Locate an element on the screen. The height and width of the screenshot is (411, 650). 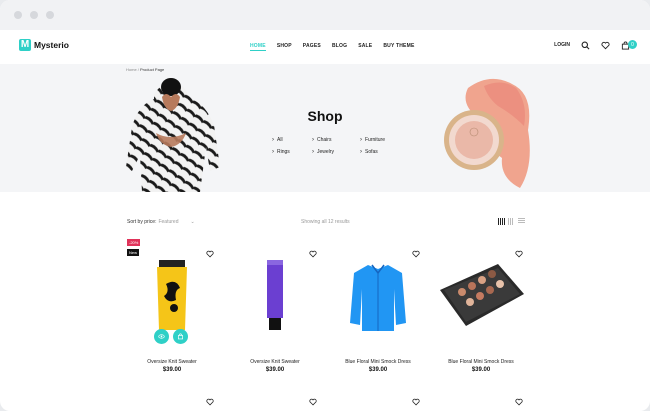
add-to-cart-button is located at coordinates (180, 336).